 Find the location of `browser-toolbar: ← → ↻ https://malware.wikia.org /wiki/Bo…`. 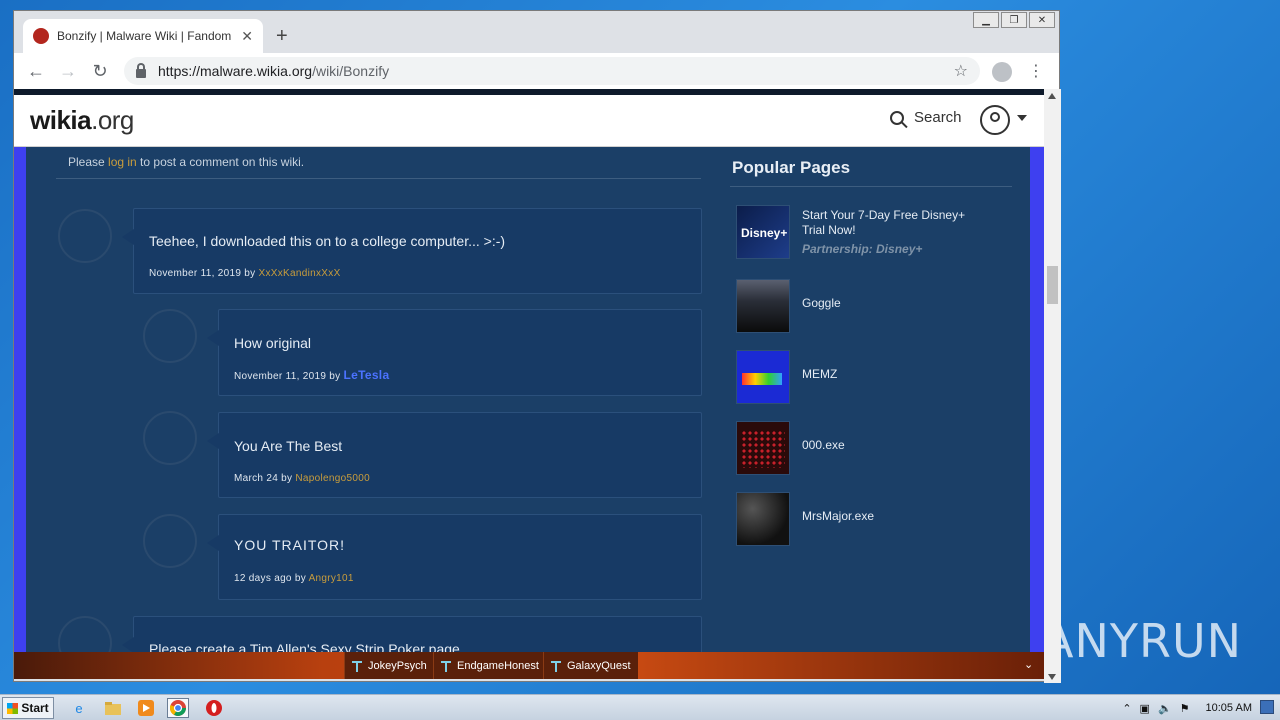

browser-toolbar: ← → ↻ https://malware.wikia.org /wiki/Bo… is located at coordinates (536, 71).